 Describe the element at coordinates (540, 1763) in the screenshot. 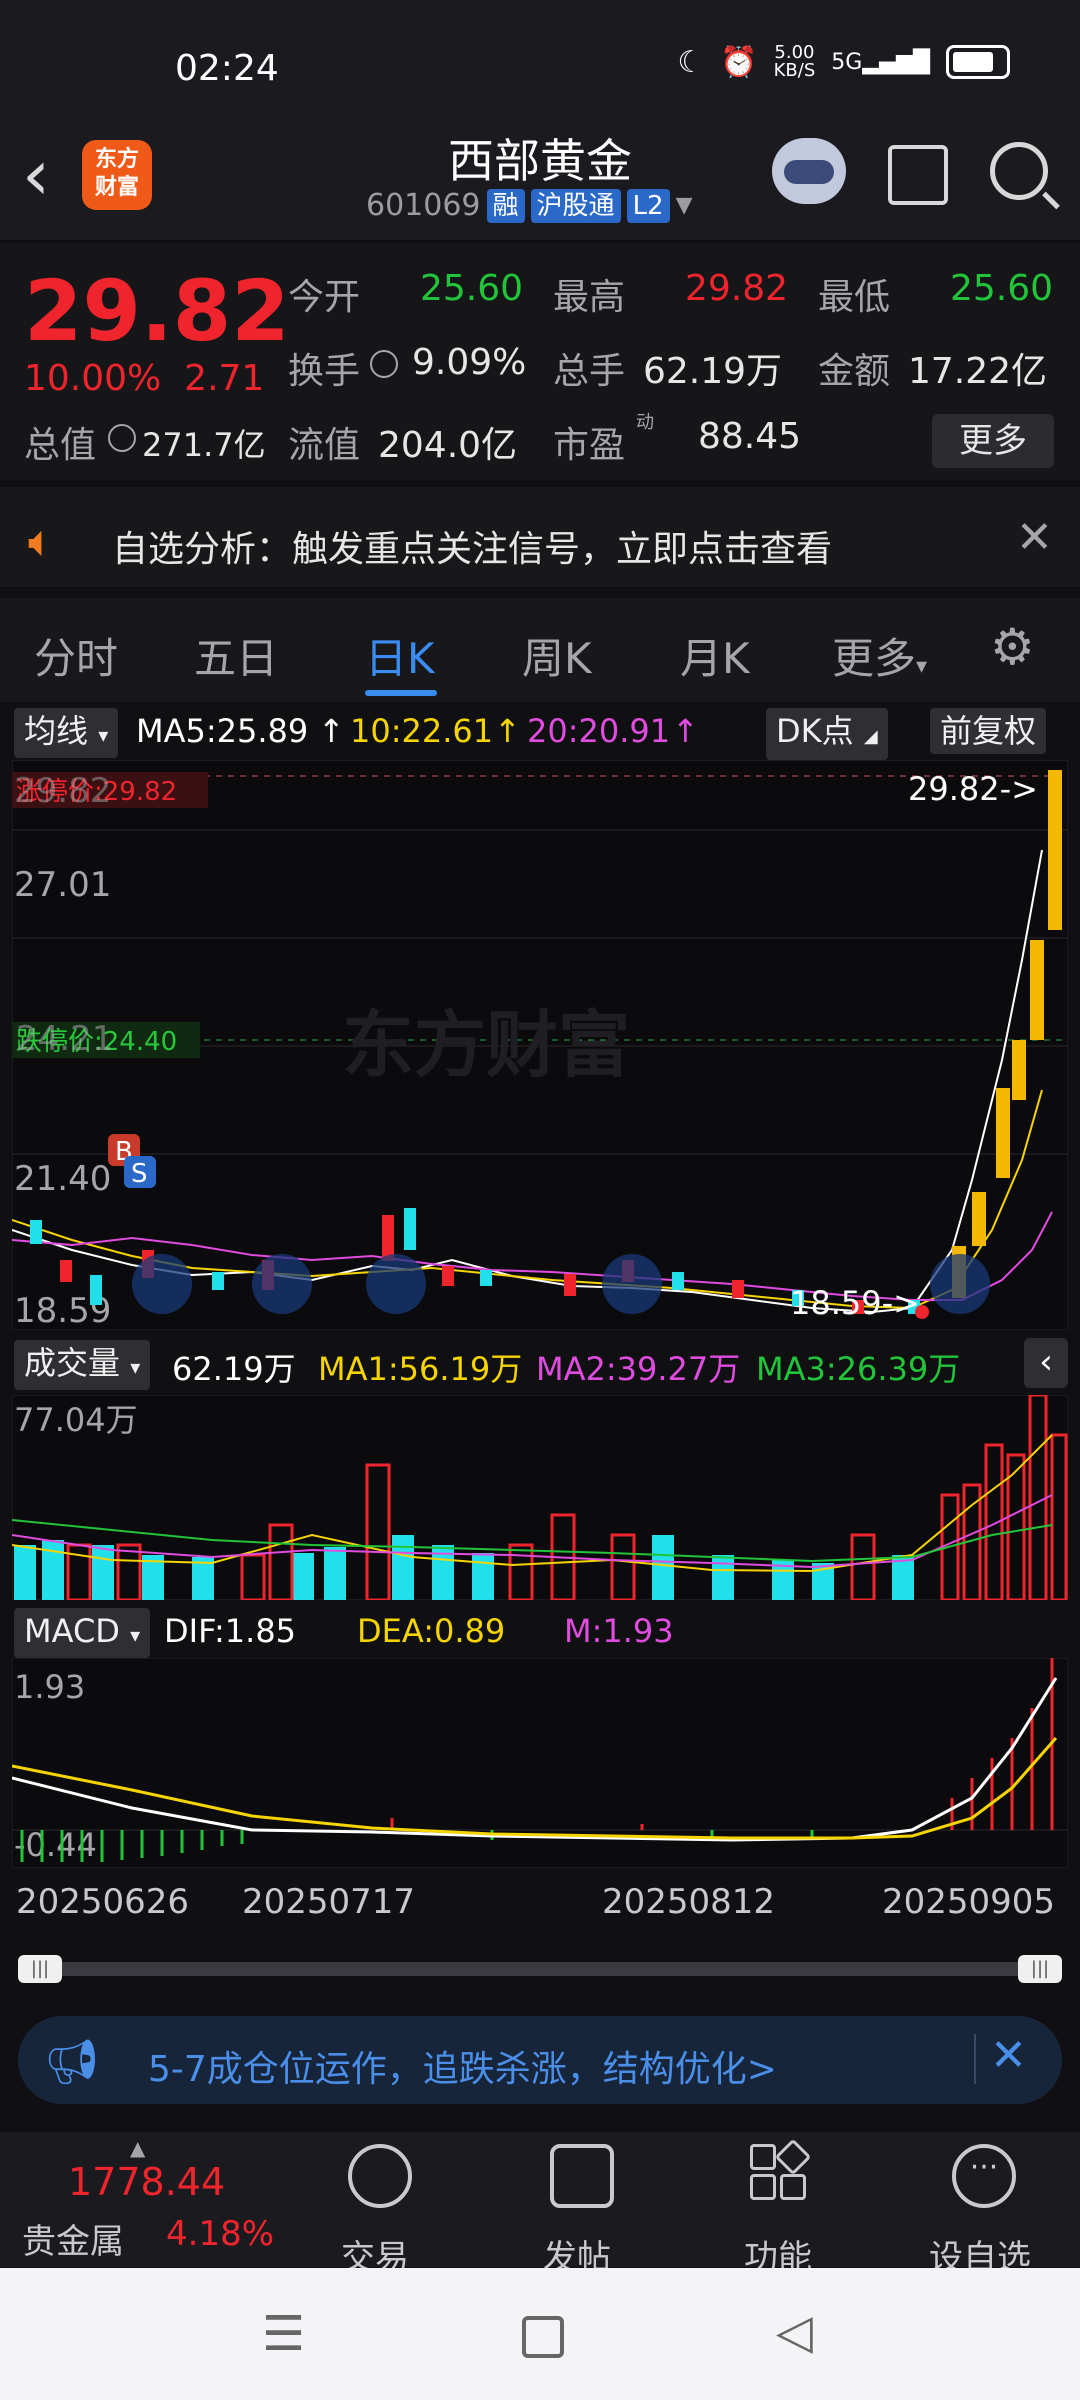

I see `macd-chart: 1.93 -0.44` at that location.